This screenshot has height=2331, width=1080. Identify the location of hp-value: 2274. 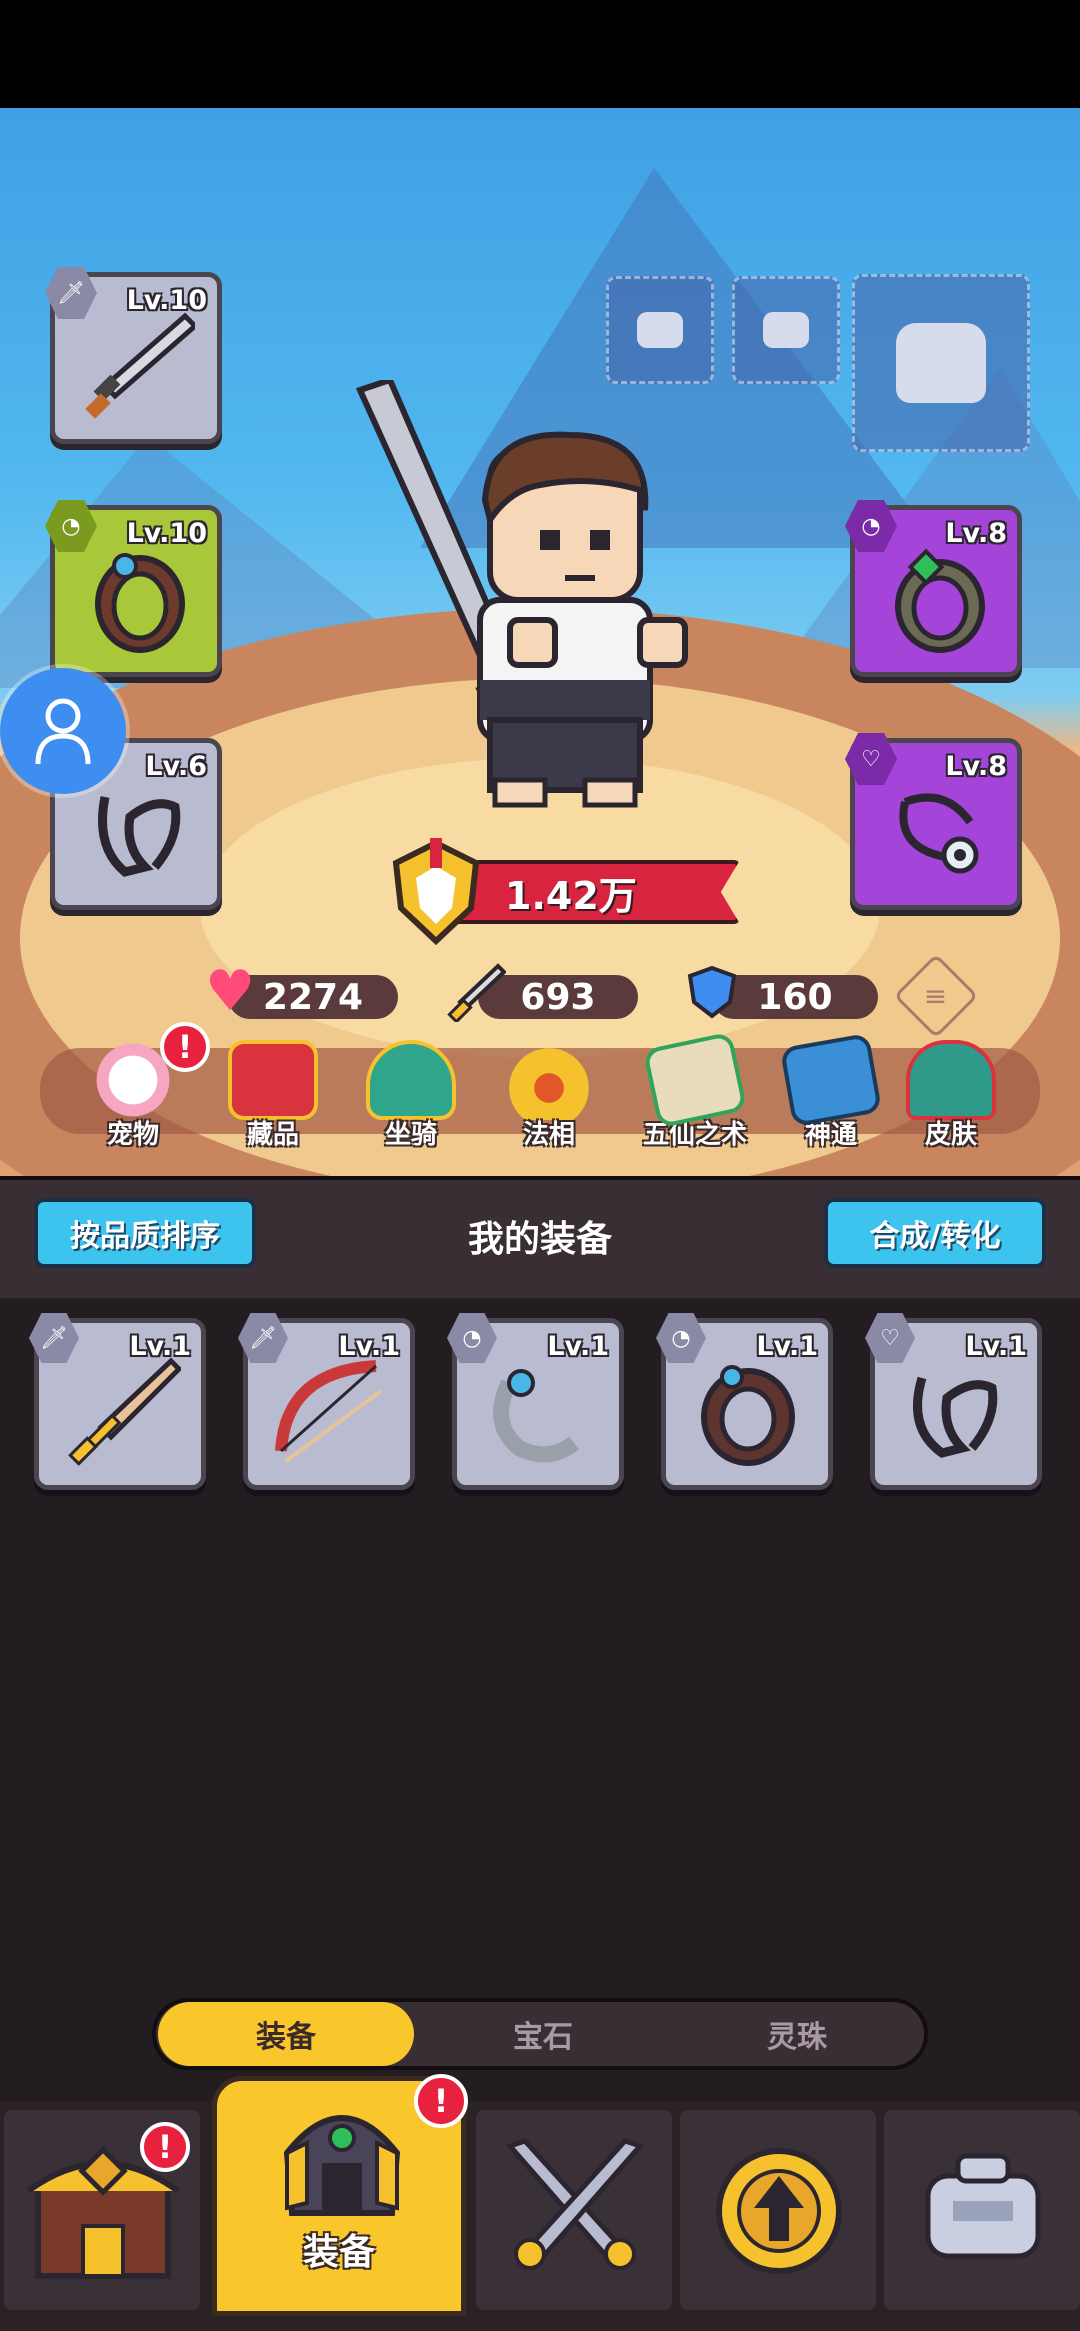
(313, 997).